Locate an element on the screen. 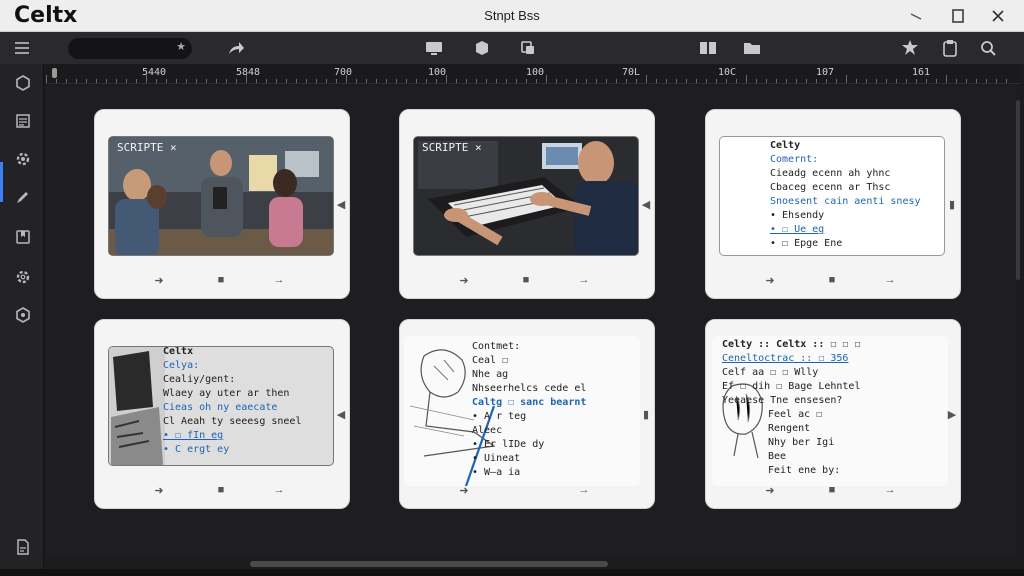 The width and height of the screenshot is (1024, 576). left-sidebar is located at coordinates (22, 320).